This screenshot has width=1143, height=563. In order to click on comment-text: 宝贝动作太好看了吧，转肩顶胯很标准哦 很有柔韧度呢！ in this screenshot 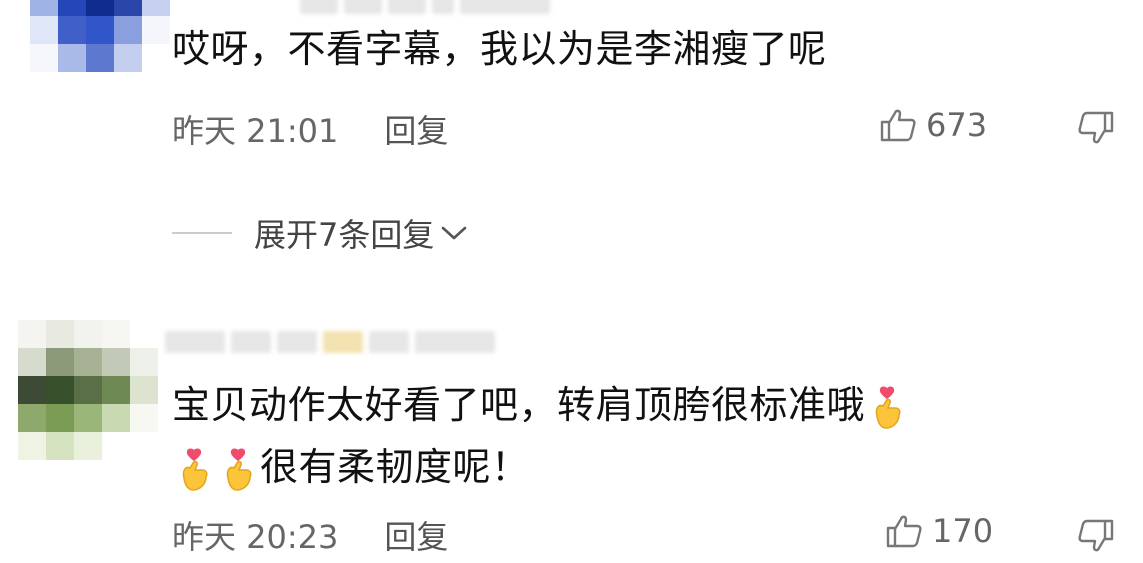, I will do `click(540, 436)`.